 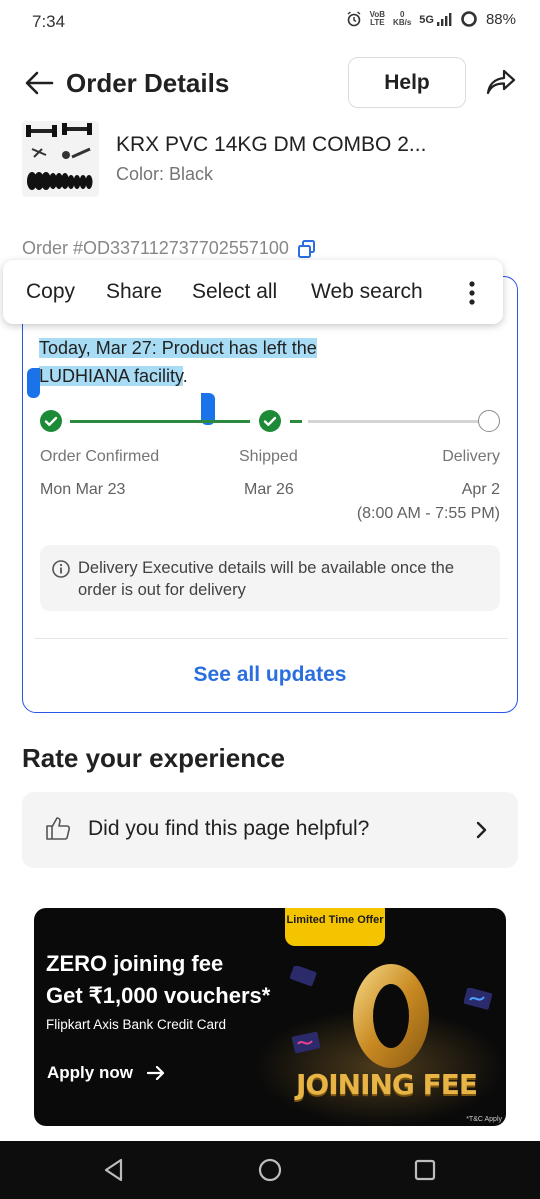 I want to click on order-id-row: Order #OD337112737702557100, so click(x=169, y=248).